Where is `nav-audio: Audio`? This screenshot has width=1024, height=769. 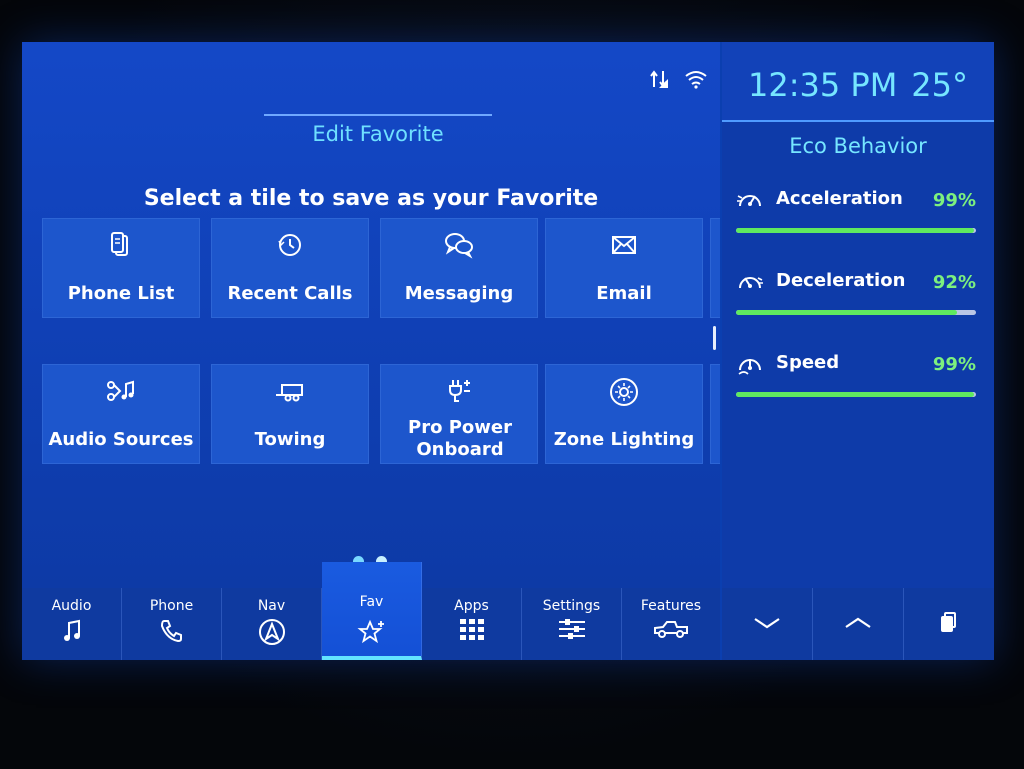 nav-audio: Audio is located at coordinates (72, 624).